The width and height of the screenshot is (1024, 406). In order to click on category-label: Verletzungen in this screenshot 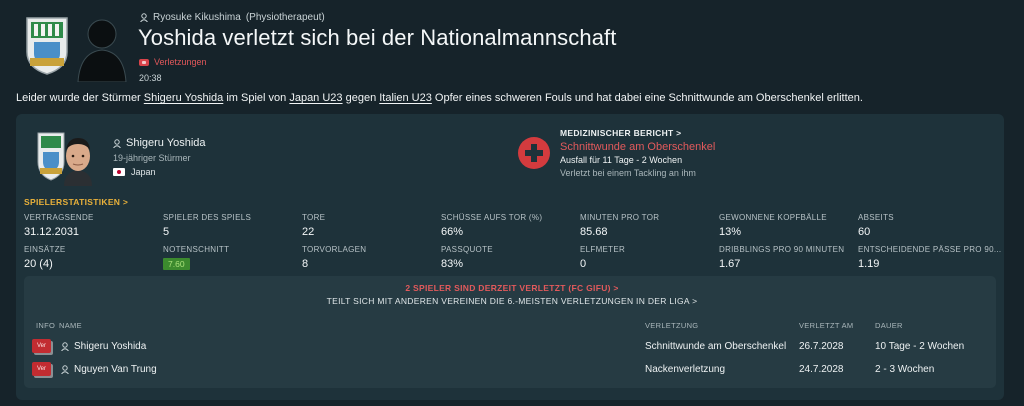, I will do `click(180, 62)`.